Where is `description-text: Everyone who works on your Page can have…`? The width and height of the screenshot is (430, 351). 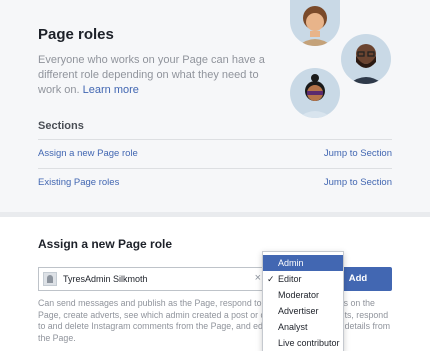 description-text: Everyone who works on your Page can have… is located at coordinates (151, 75).